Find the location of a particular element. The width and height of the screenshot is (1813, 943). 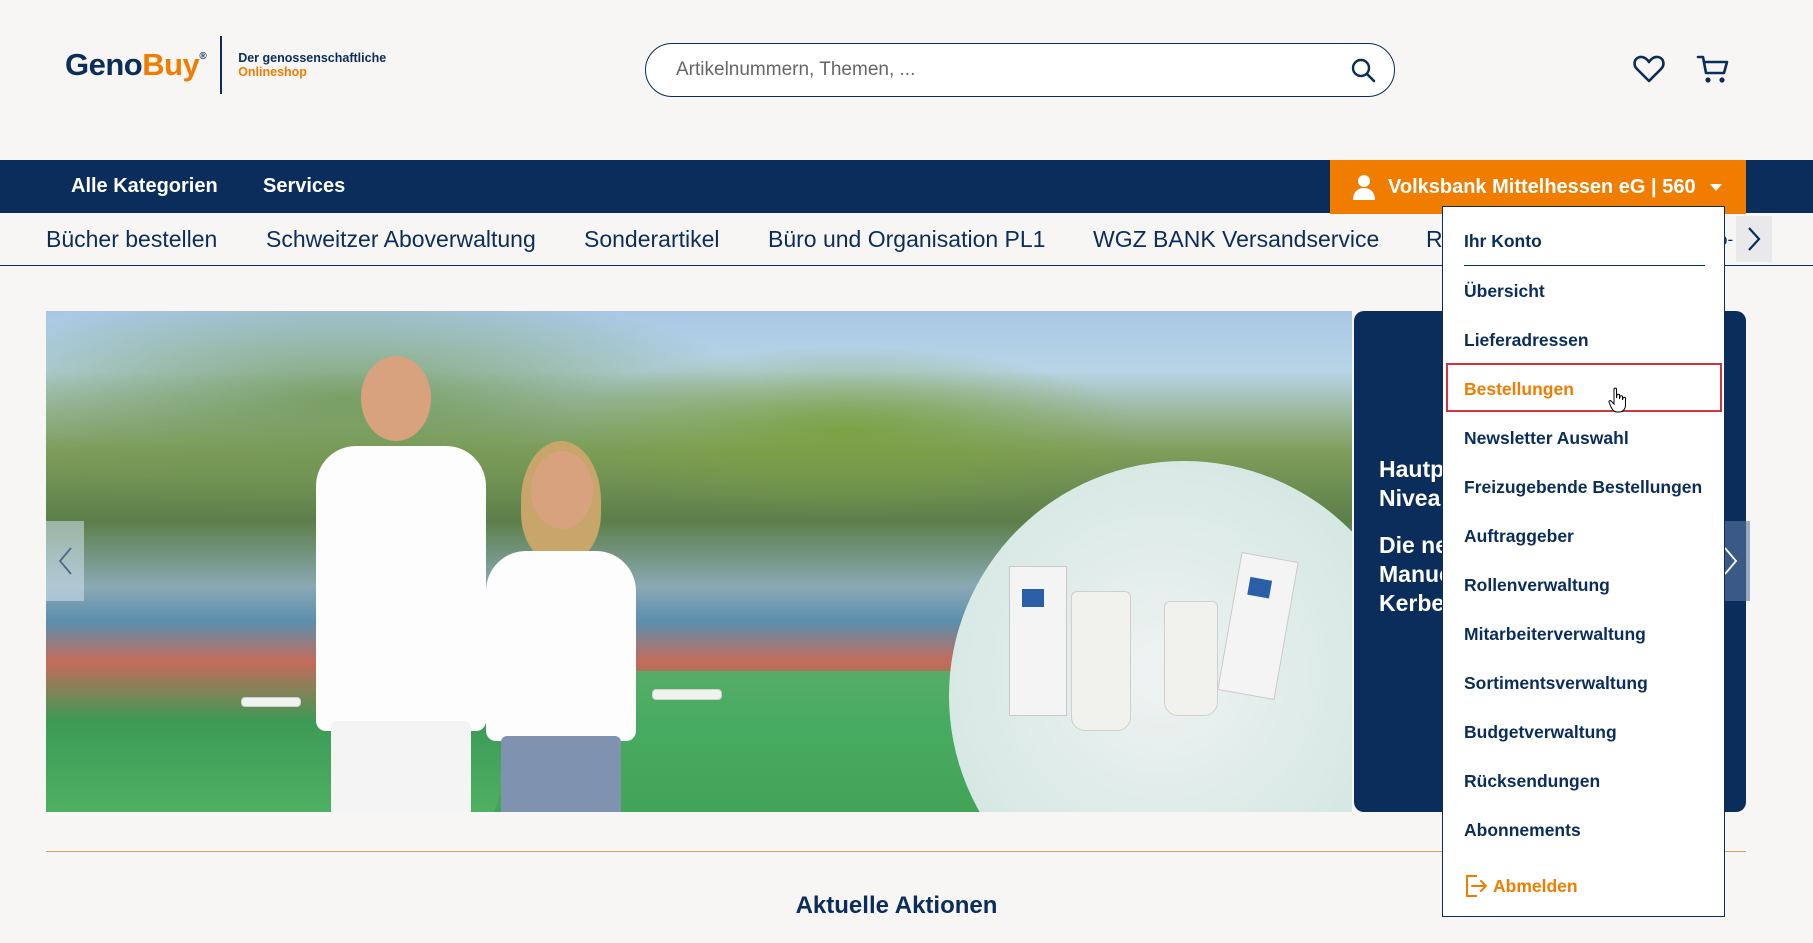

nav-all-categories: Alle Kategorien is located at coordinates (144, 186).